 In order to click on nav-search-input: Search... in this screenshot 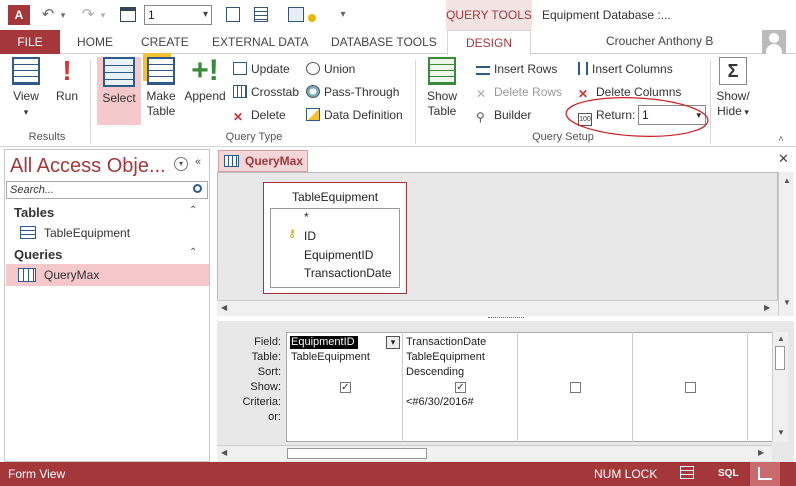, I will do `click(107, 190)`.